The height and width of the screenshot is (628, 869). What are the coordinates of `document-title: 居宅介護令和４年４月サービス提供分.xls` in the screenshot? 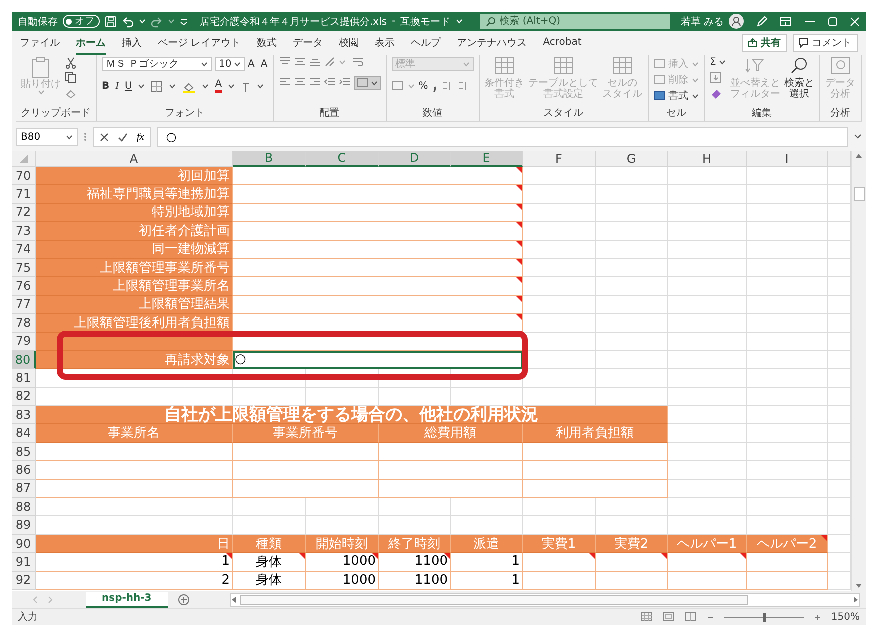 It's located at (294, 22).